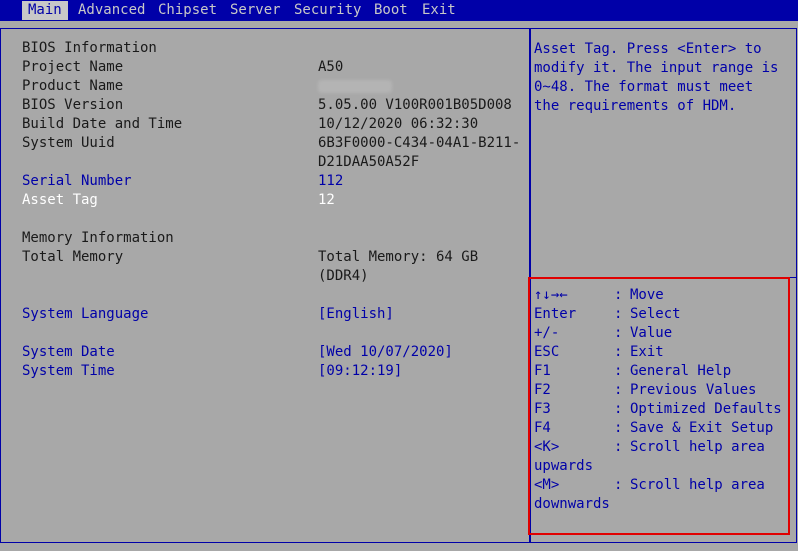  What do you see at coordinates (73, 86) in the screenshot?
I see `product-name-label: Product Name` at bounding box center [73, 86].